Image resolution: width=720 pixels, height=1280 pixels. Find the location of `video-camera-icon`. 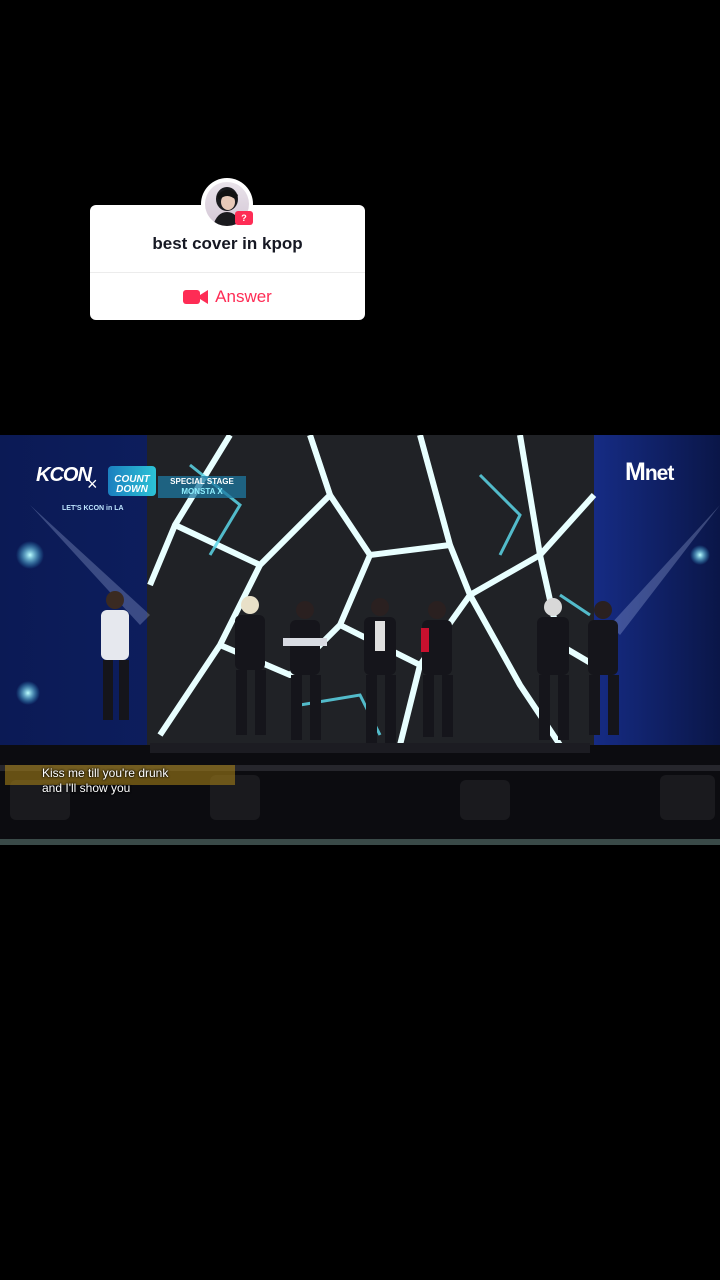

video-camera-icon is located at coordinates (196, 297).